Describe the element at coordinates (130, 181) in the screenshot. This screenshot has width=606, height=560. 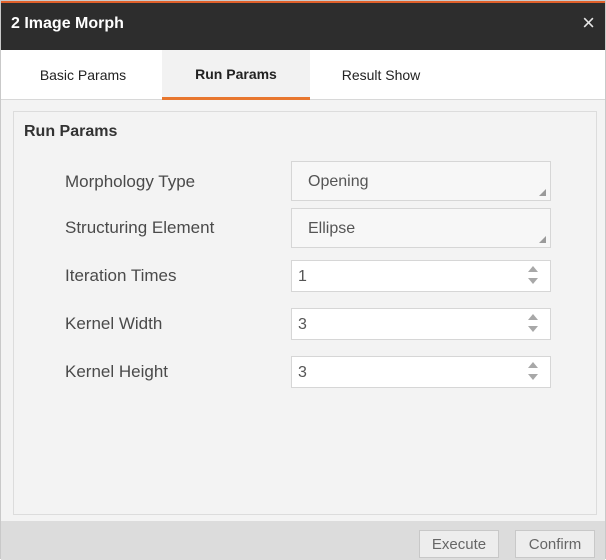
I see `morphology-type-label: Morphology Type` at that location.